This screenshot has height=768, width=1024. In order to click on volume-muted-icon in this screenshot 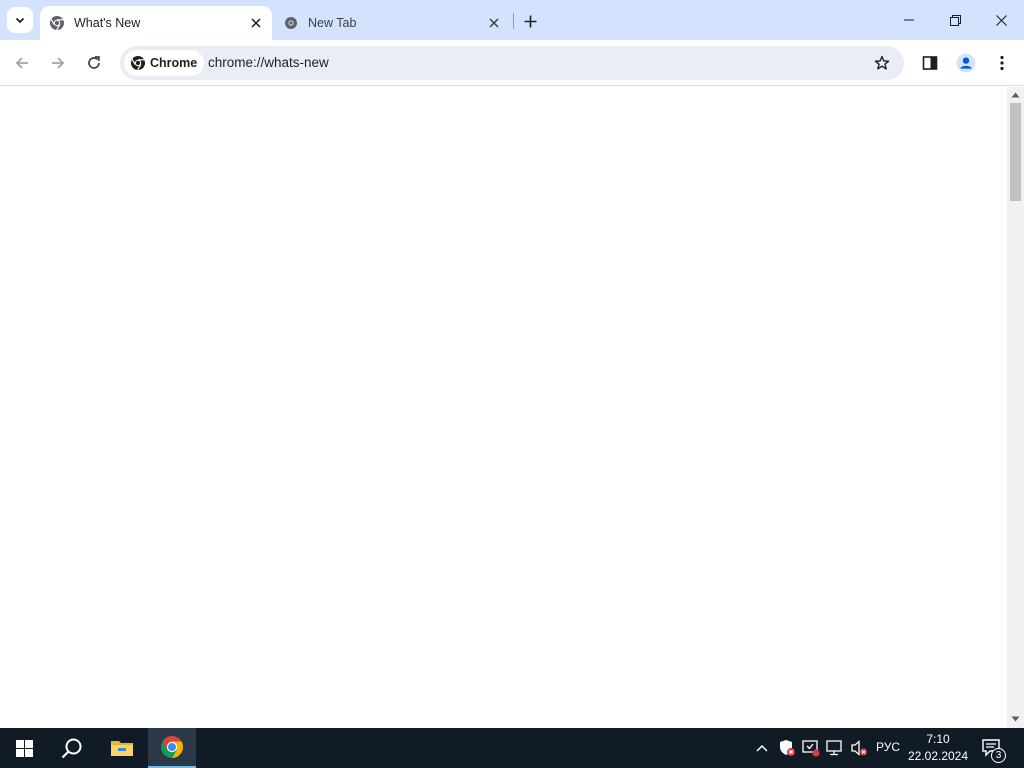, I will do `click(859, 748)`.